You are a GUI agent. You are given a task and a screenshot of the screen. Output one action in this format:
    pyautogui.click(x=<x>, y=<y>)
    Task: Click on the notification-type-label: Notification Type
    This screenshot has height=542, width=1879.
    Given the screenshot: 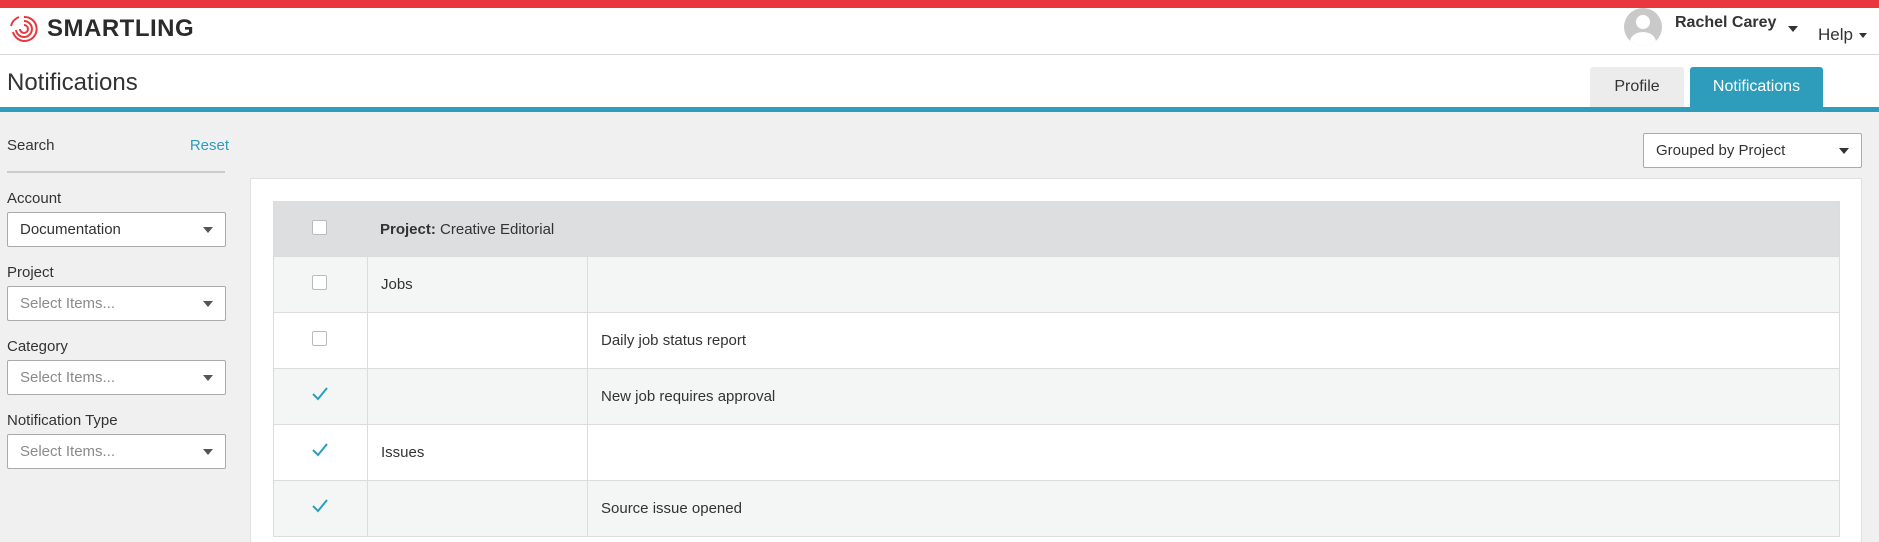 What is the action you would take?
    pyautogui.click(x=62, y=420)
    